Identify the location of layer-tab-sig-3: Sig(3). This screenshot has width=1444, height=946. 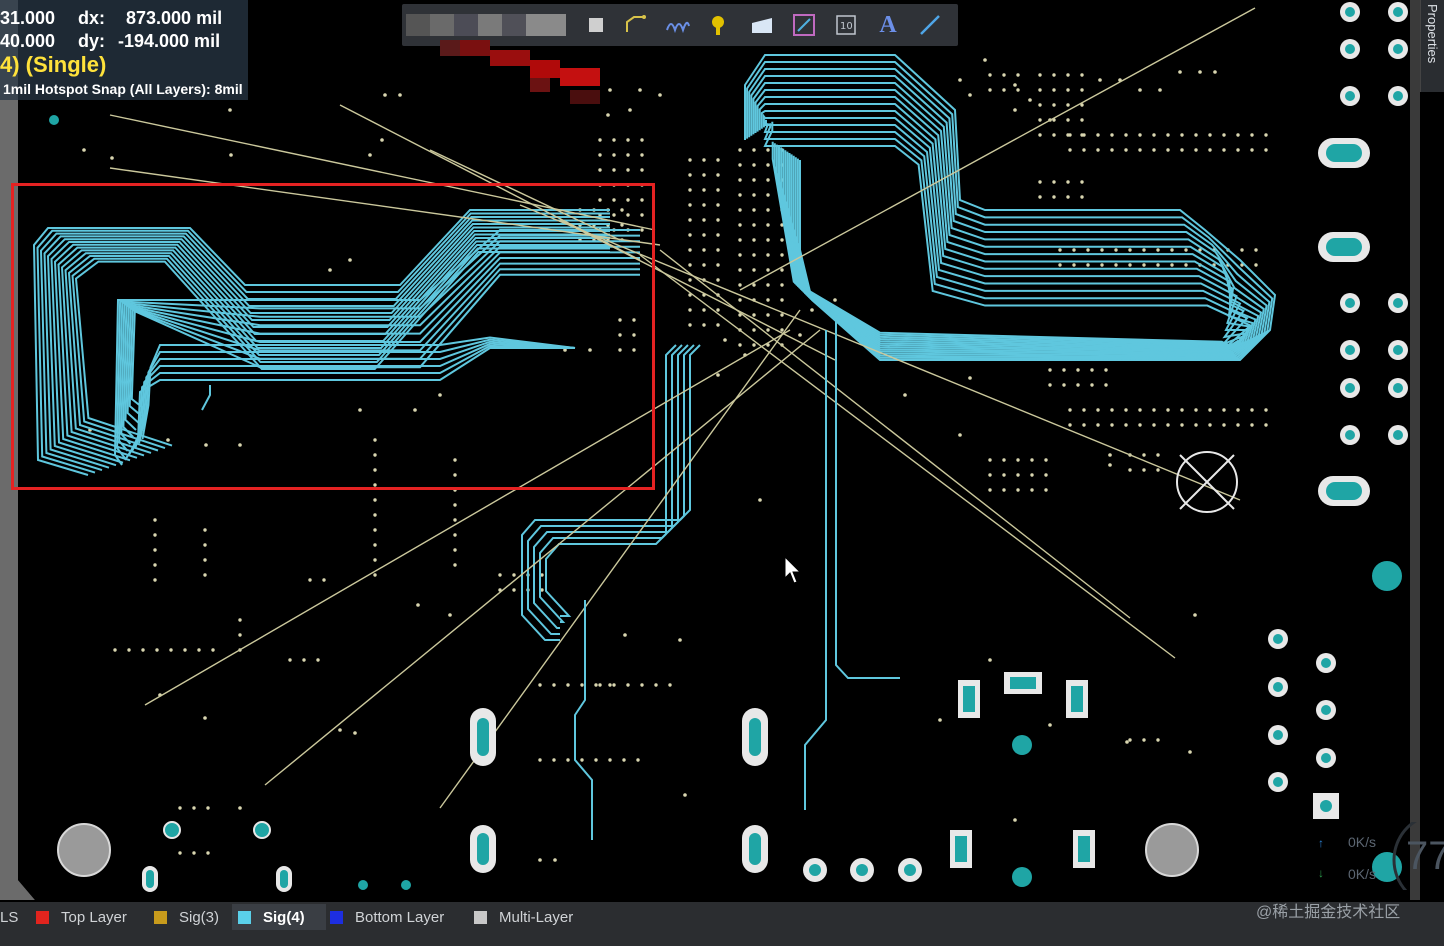
(190, 917).